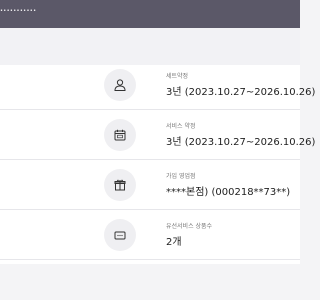 The height and width of the screenshot is (300, 320). I want to click on info-row-sales-branch: 가입 영업점 ****본점) (000218**73**), so click(150, 187).